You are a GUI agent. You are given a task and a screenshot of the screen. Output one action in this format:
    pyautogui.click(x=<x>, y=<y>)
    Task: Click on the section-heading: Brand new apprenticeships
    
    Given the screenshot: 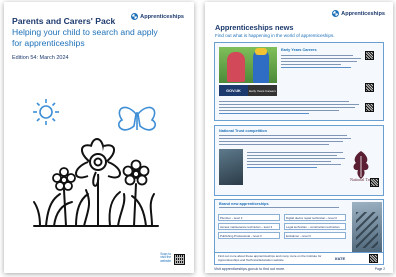 What is the action you would take?
    pyautogui.click(x=244, y=204)
    